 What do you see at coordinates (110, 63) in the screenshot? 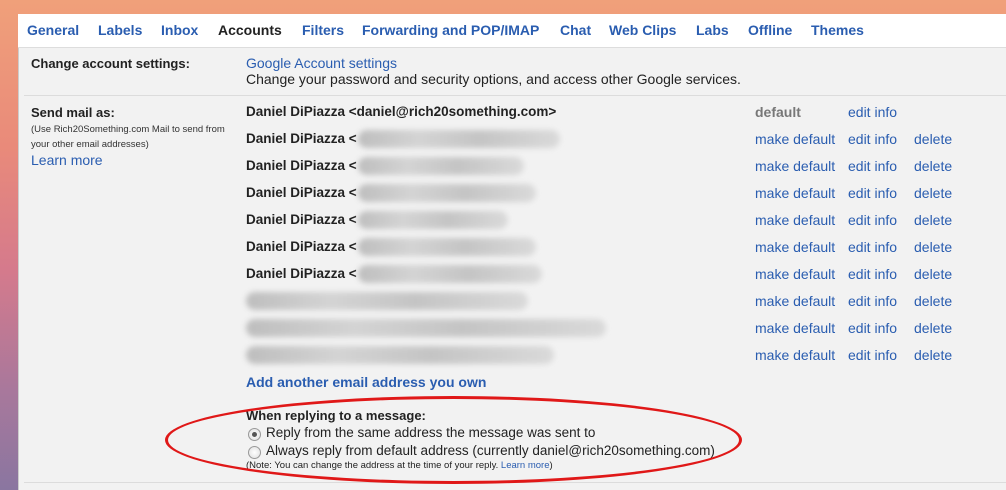
I see `change-account-label: Change account settings:` at bounding box center [110, 63].